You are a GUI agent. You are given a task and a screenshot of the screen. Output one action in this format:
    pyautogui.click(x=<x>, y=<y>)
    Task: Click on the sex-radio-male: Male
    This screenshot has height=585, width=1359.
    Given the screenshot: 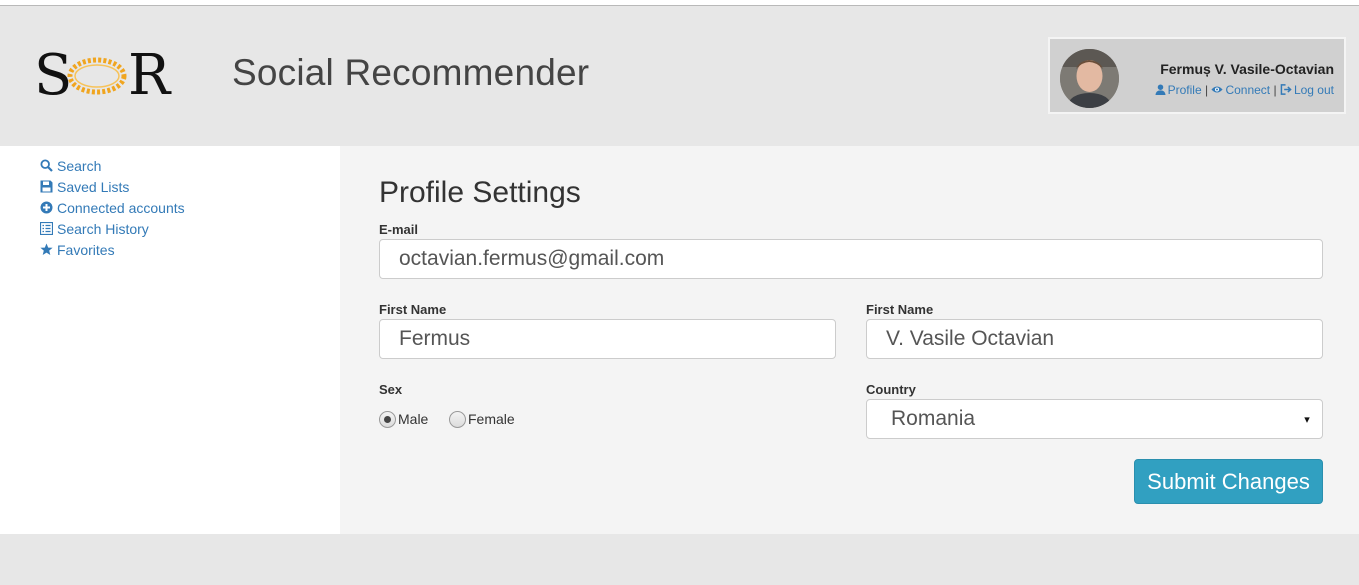 What is the action you would take?
    pyautogui.click(x=403, y=419)
    